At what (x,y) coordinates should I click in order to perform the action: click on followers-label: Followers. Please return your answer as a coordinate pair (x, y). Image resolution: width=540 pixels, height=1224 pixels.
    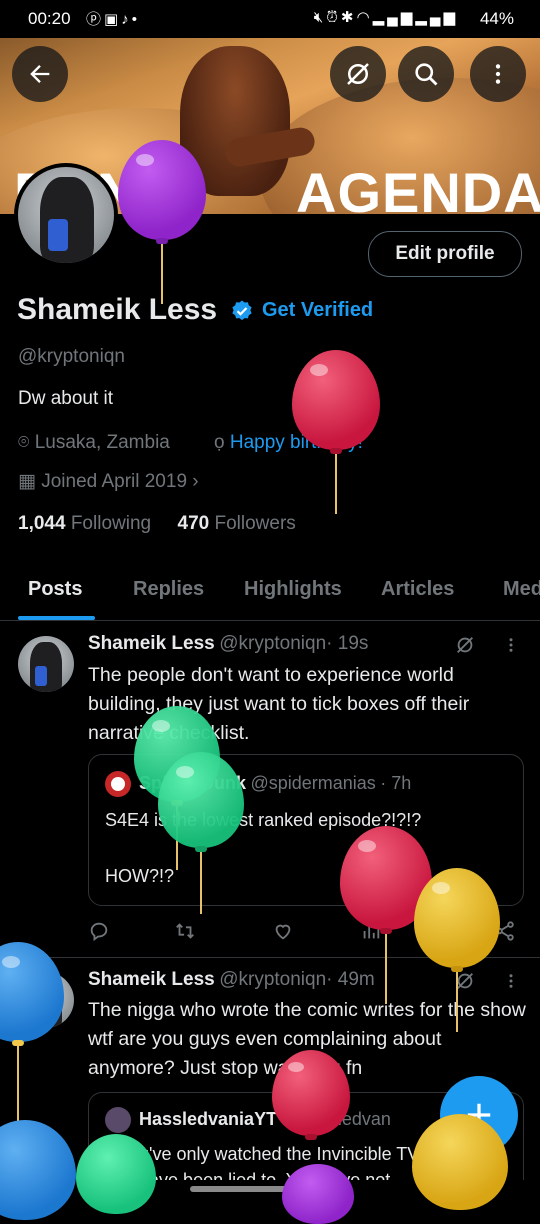
    Looking at the image, I should click on (255, 523).